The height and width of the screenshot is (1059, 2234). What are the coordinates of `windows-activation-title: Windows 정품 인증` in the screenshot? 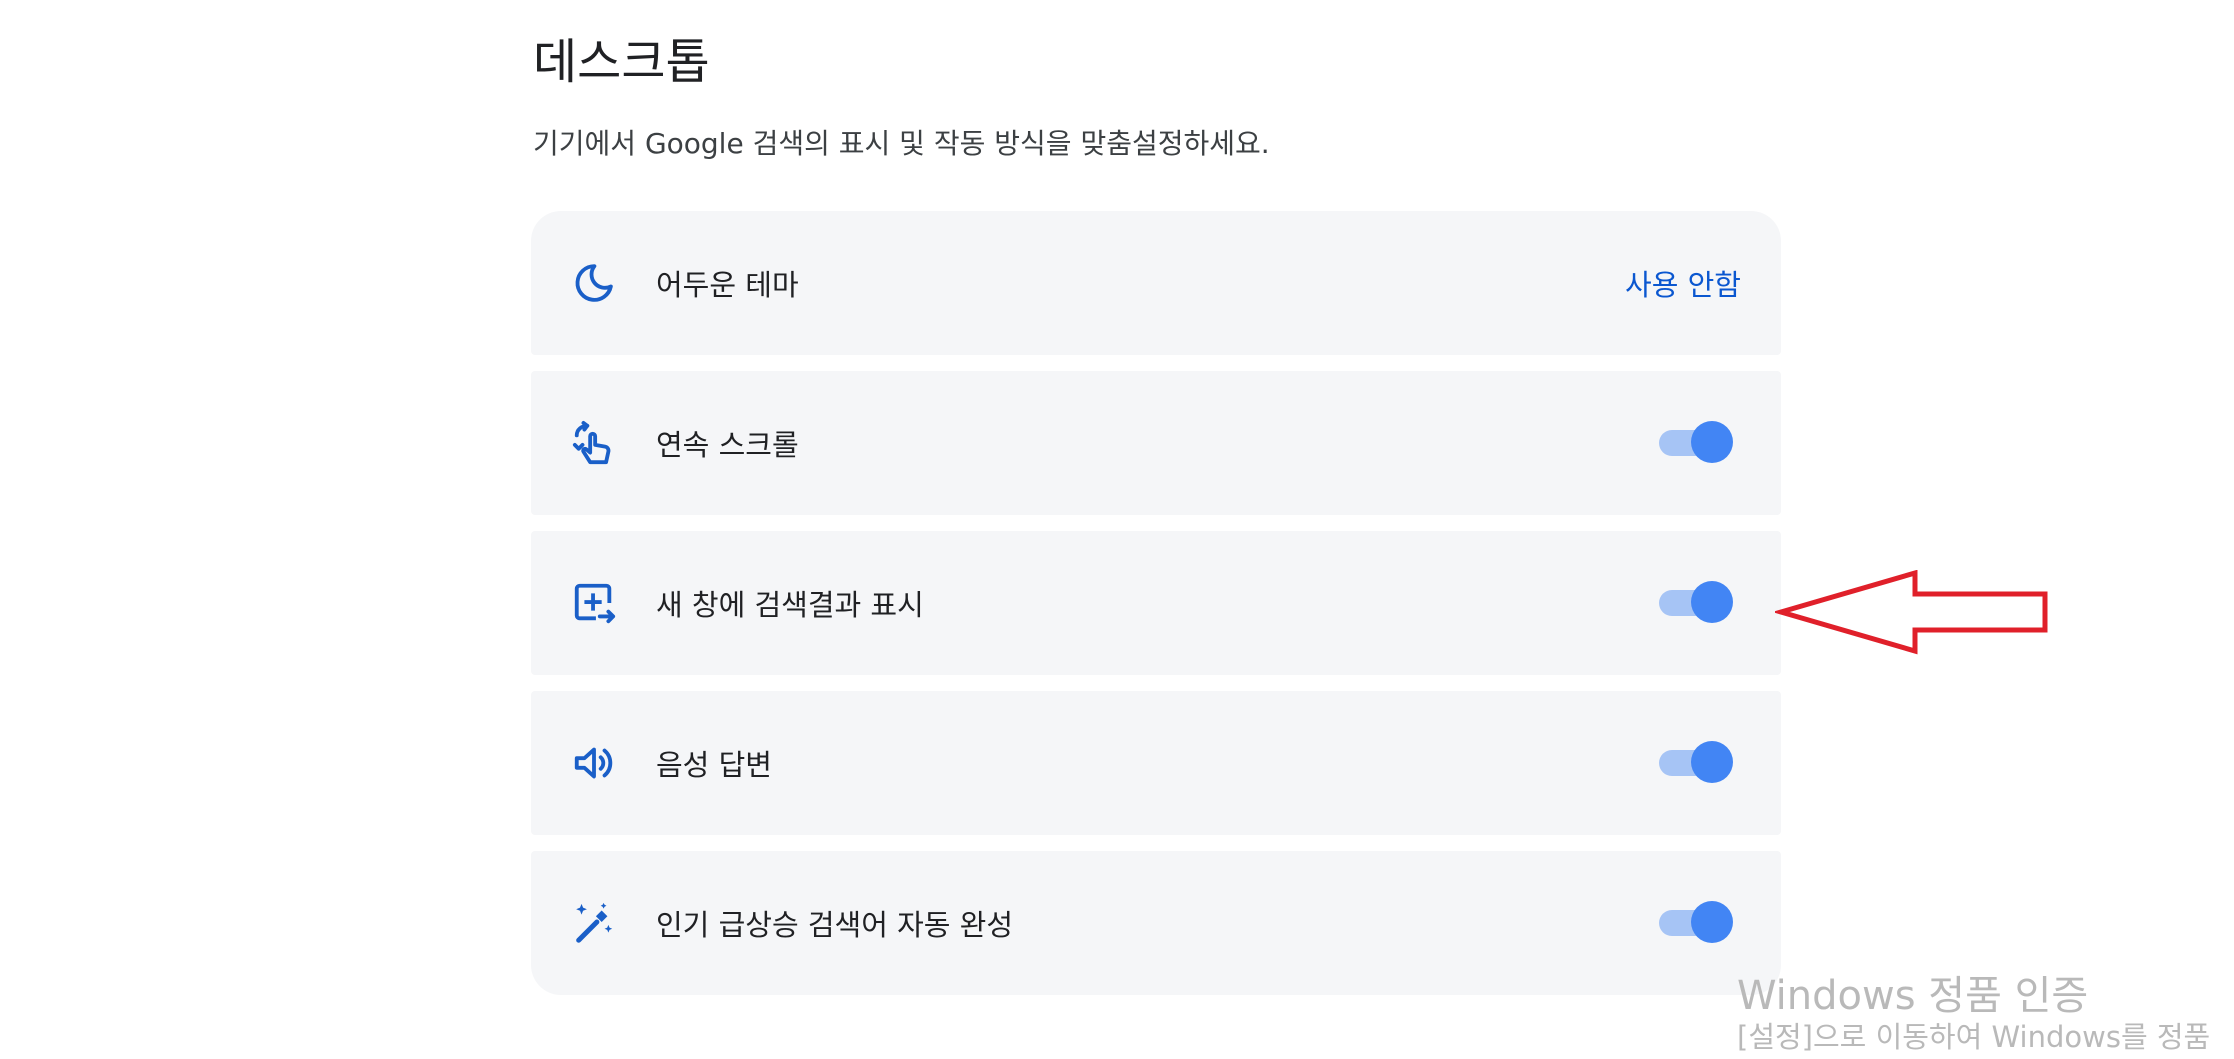 It's located at (1913, 996).